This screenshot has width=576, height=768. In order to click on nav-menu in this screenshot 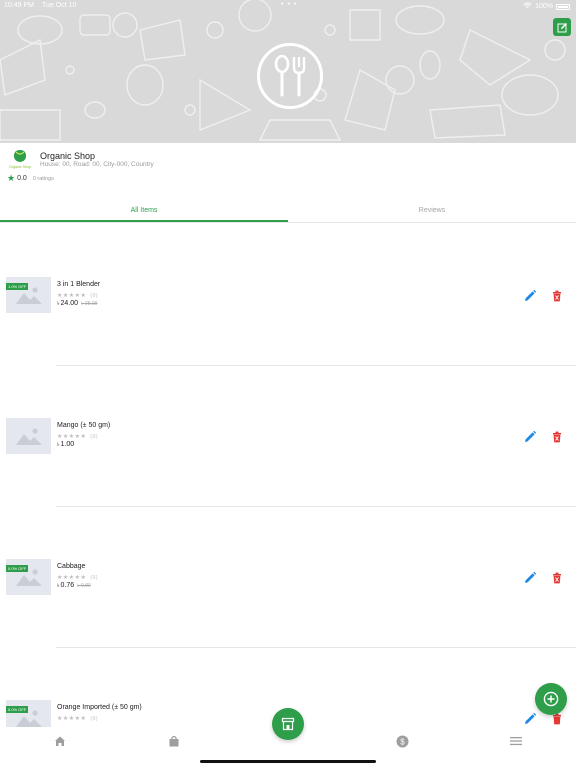, I will do `click(516, 741)`.